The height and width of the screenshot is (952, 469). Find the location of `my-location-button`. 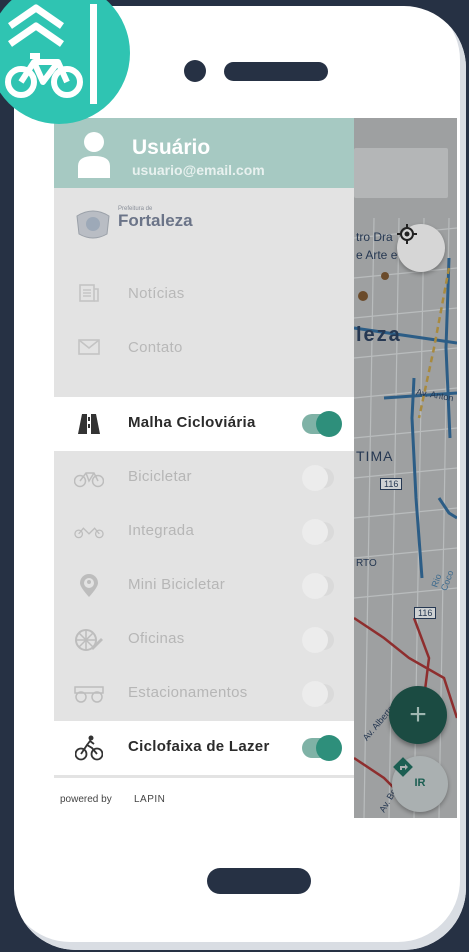

my-location-button is located at coordinates (421, 248).